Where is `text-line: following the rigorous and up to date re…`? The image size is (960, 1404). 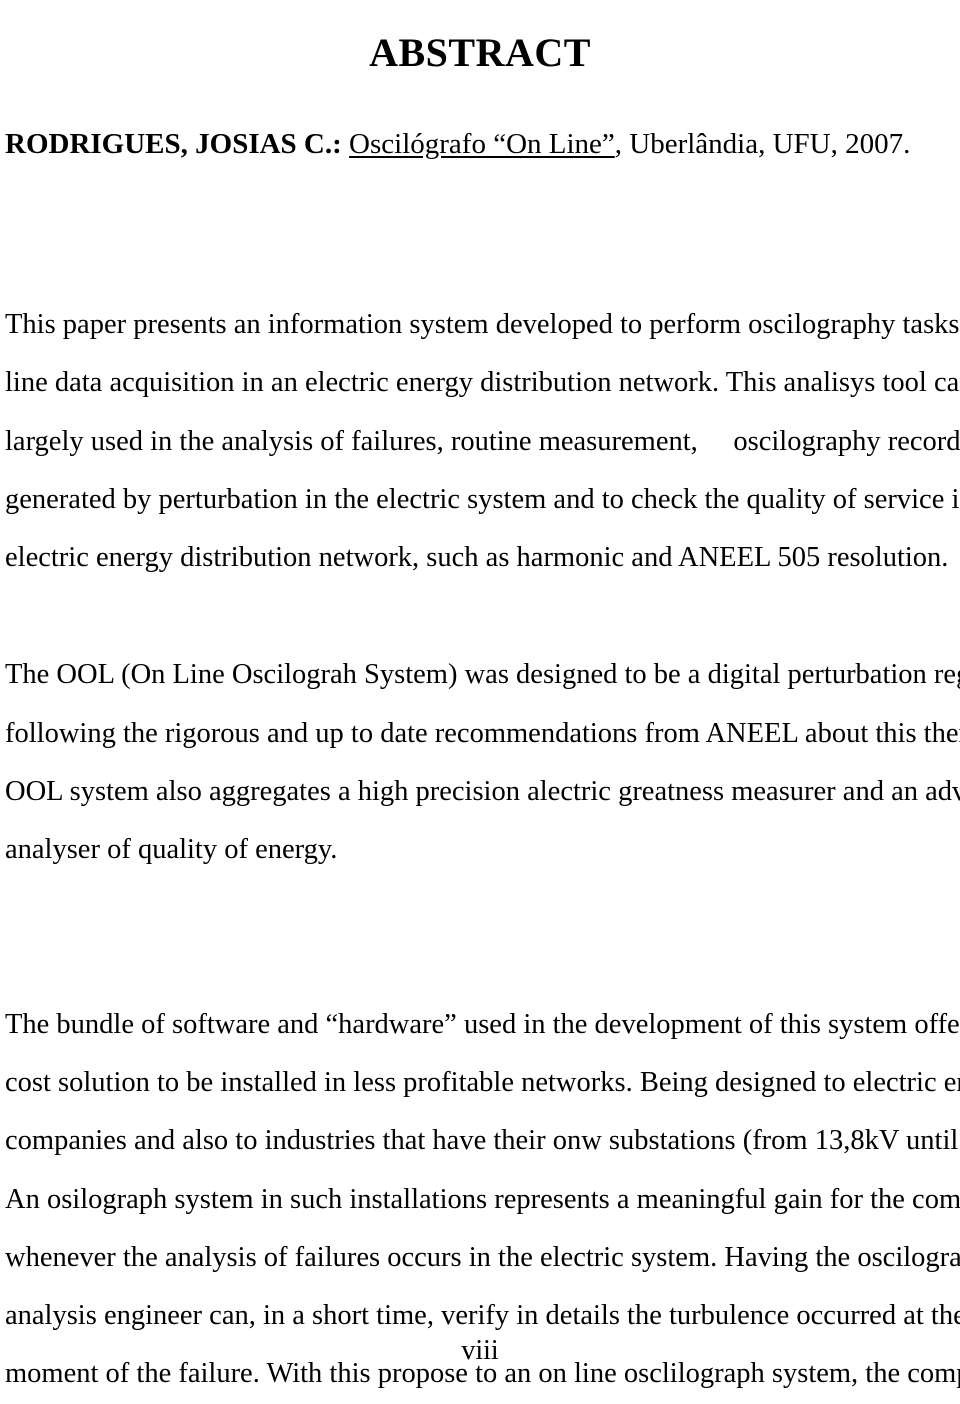
text-line: following the rigorous and up to date re… is located at coordinates (482, 733).